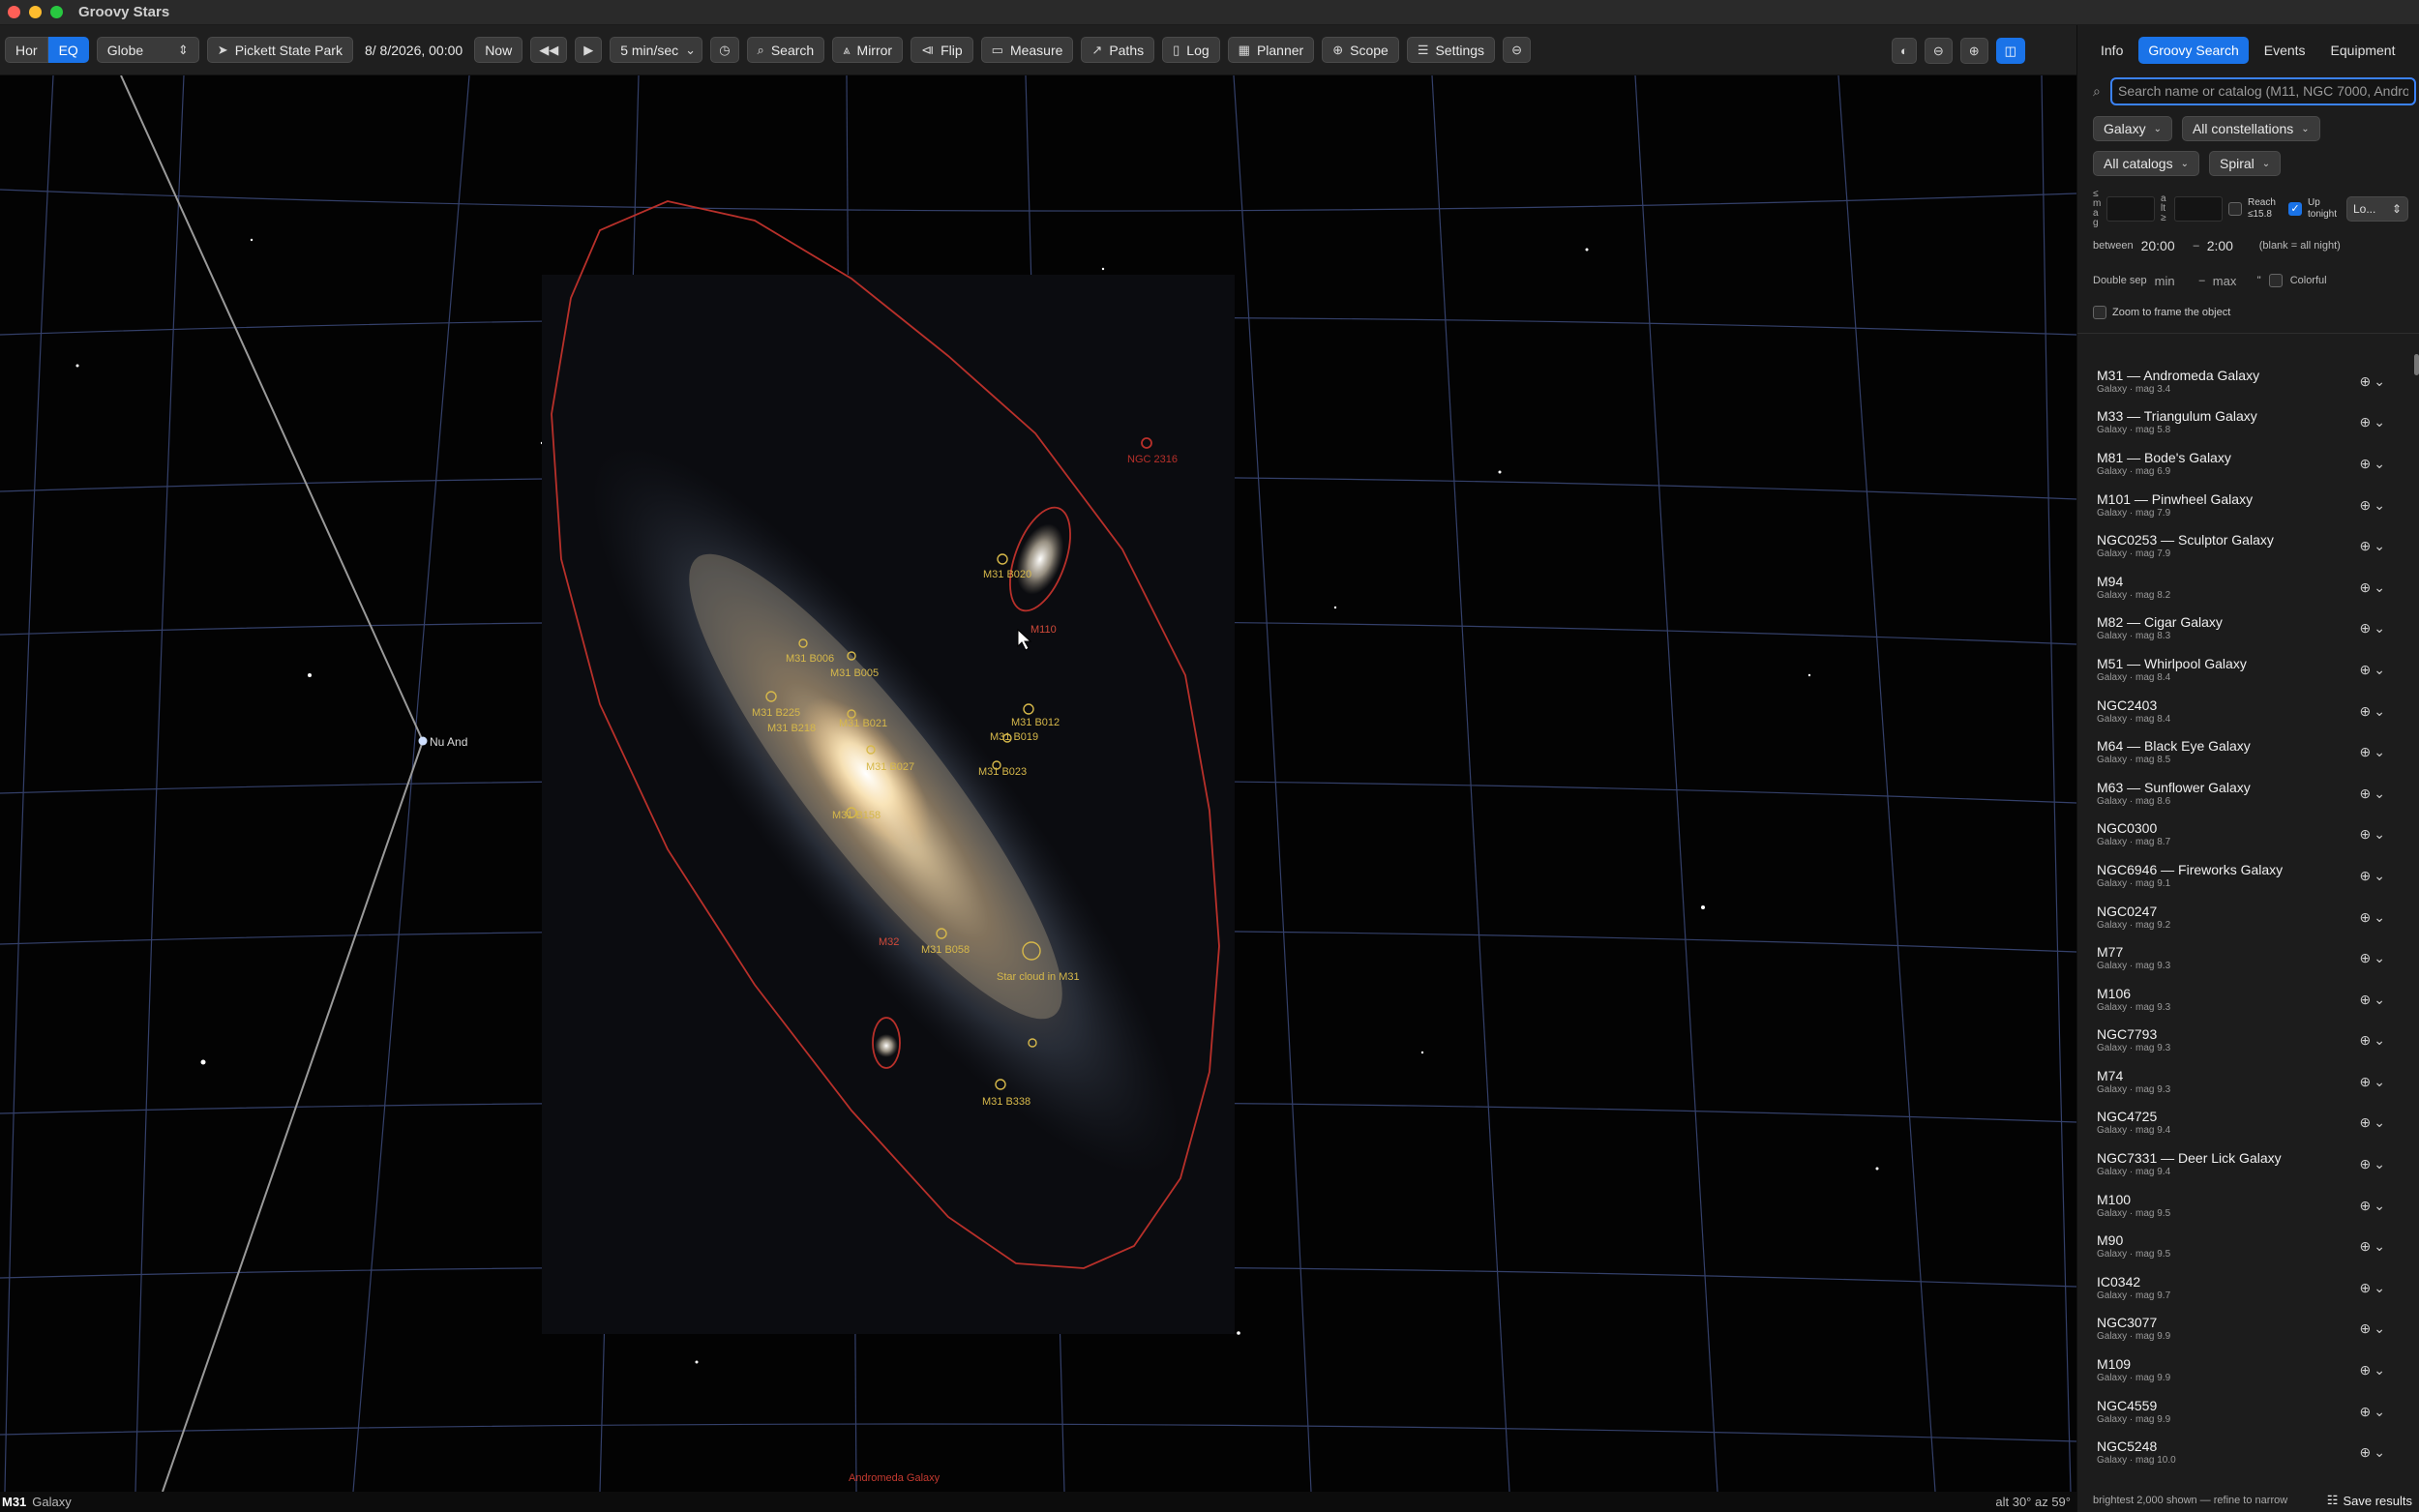 The width and height of the screenshot is (2419, 1512). What do you see at coordinates (549, 50) in the screenshot?
I see `rewind-button: ◀◀` at bounding box center [549, 50].